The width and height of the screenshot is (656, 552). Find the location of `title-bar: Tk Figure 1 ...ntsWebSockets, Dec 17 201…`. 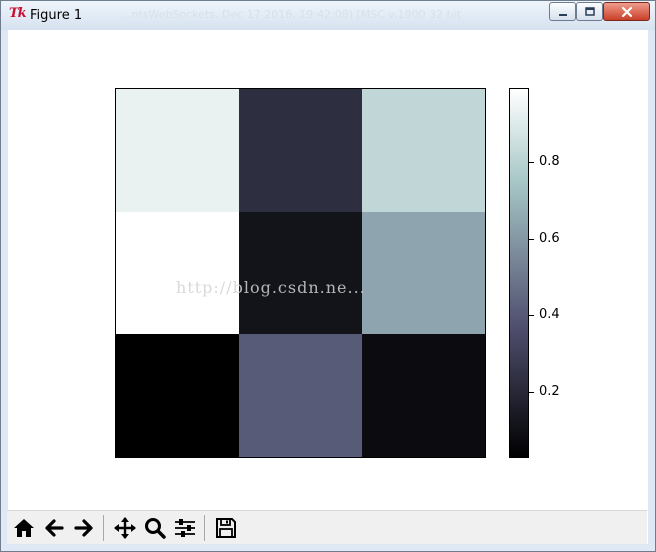

title-bar: Tk Figure 1 ...ntsWebSockets, Dec 17 201… is located at coordinates (328, 15).